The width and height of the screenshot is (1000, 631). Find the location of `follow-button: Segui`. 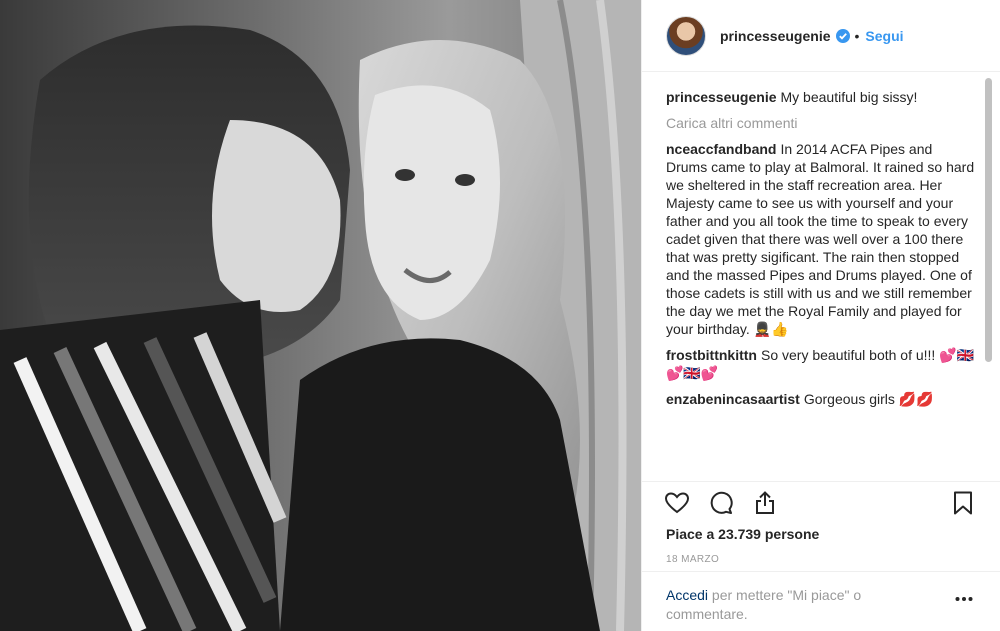

follow-button: Segui is located at coordinates (884, 36).